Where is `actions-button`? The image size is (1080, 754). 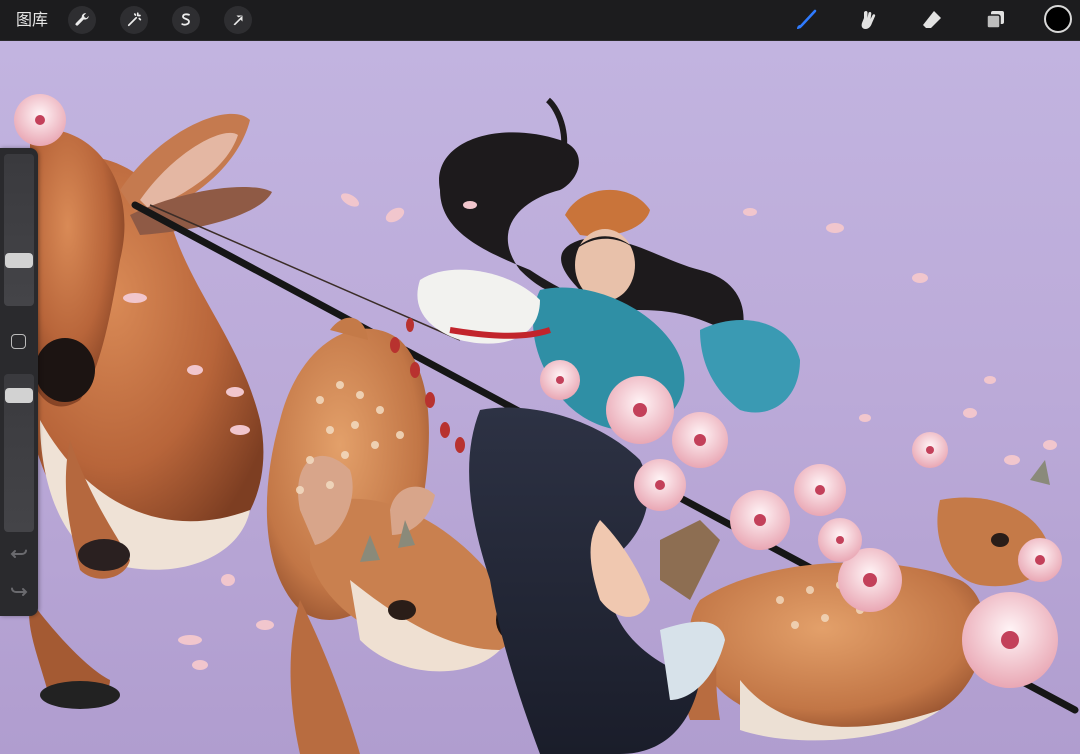 actions-button is located at coordinates (82, 20).